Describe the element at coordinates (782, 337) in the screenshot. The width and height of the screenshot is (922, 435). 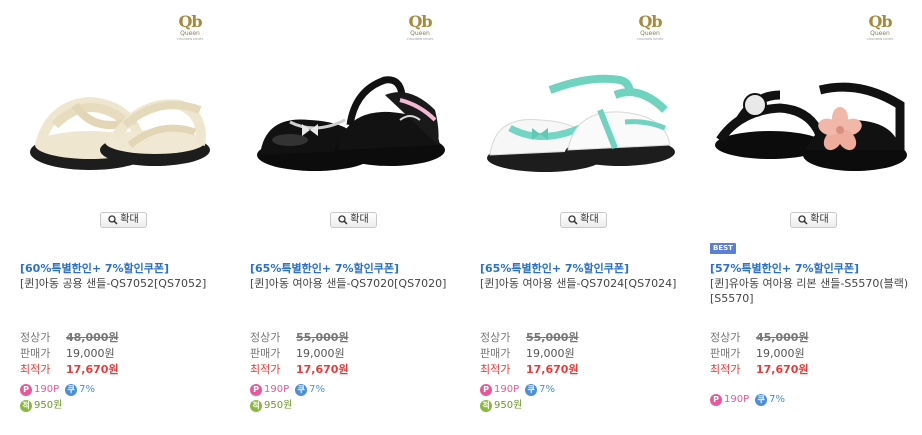
I see `regular-price: 45,000원` at that location.